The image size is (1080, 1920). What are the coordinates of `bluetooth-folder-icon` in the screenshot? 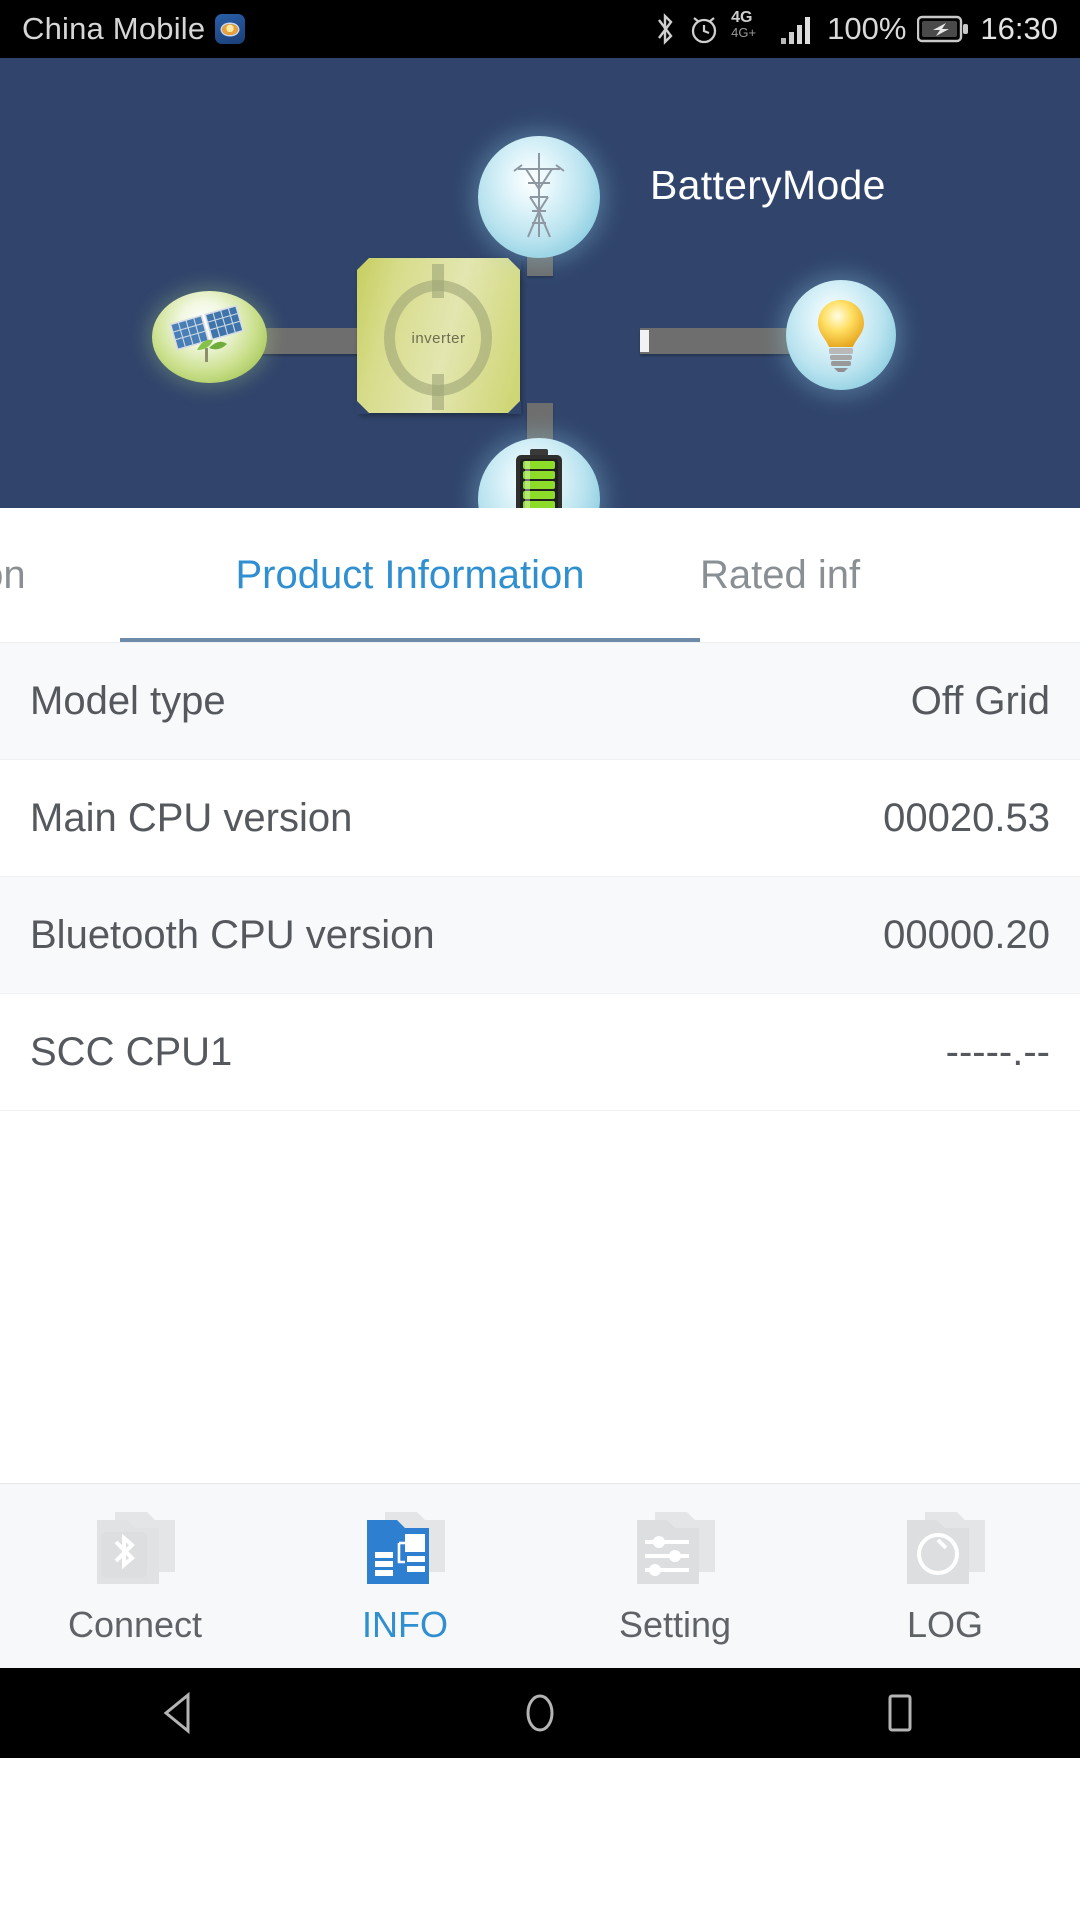 It's located at (135, 1548).